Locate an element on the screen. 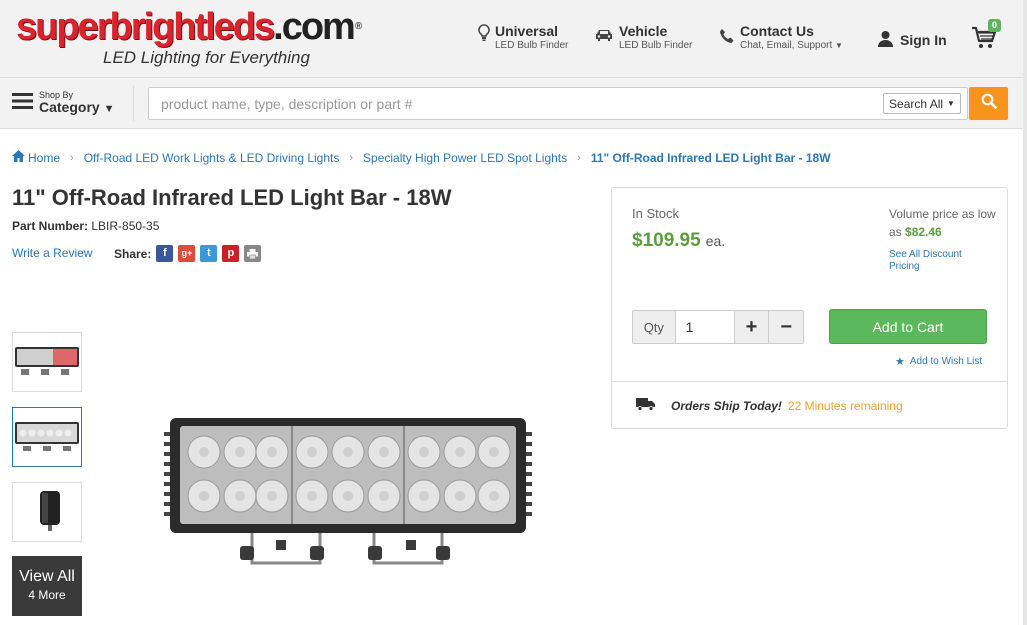 The width and height of the screenshot is (1027, 625). hamburger-menu-icon is located at coordinates (22, 103).